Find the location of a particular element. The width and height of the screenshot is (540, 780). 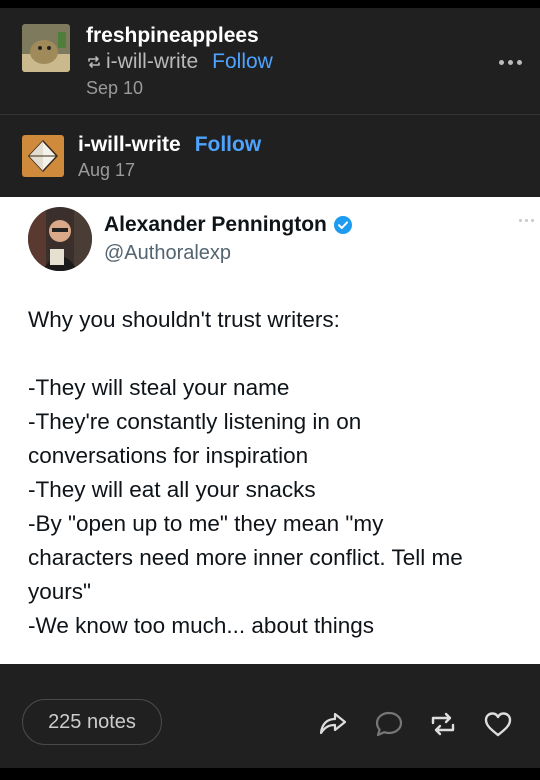

tweet-more-icon is located at coordinates (526, 220).